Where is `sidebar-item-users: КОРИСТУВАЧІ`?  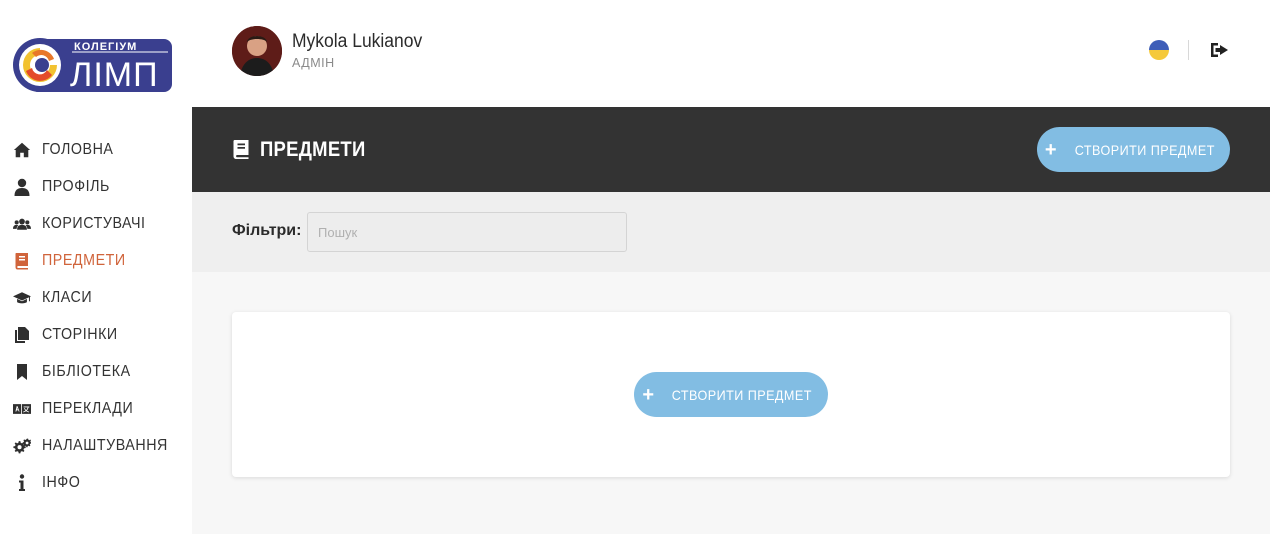
sidebar-item-users: КОРИСТУВАЧІ is located at coordinates (96, 223).